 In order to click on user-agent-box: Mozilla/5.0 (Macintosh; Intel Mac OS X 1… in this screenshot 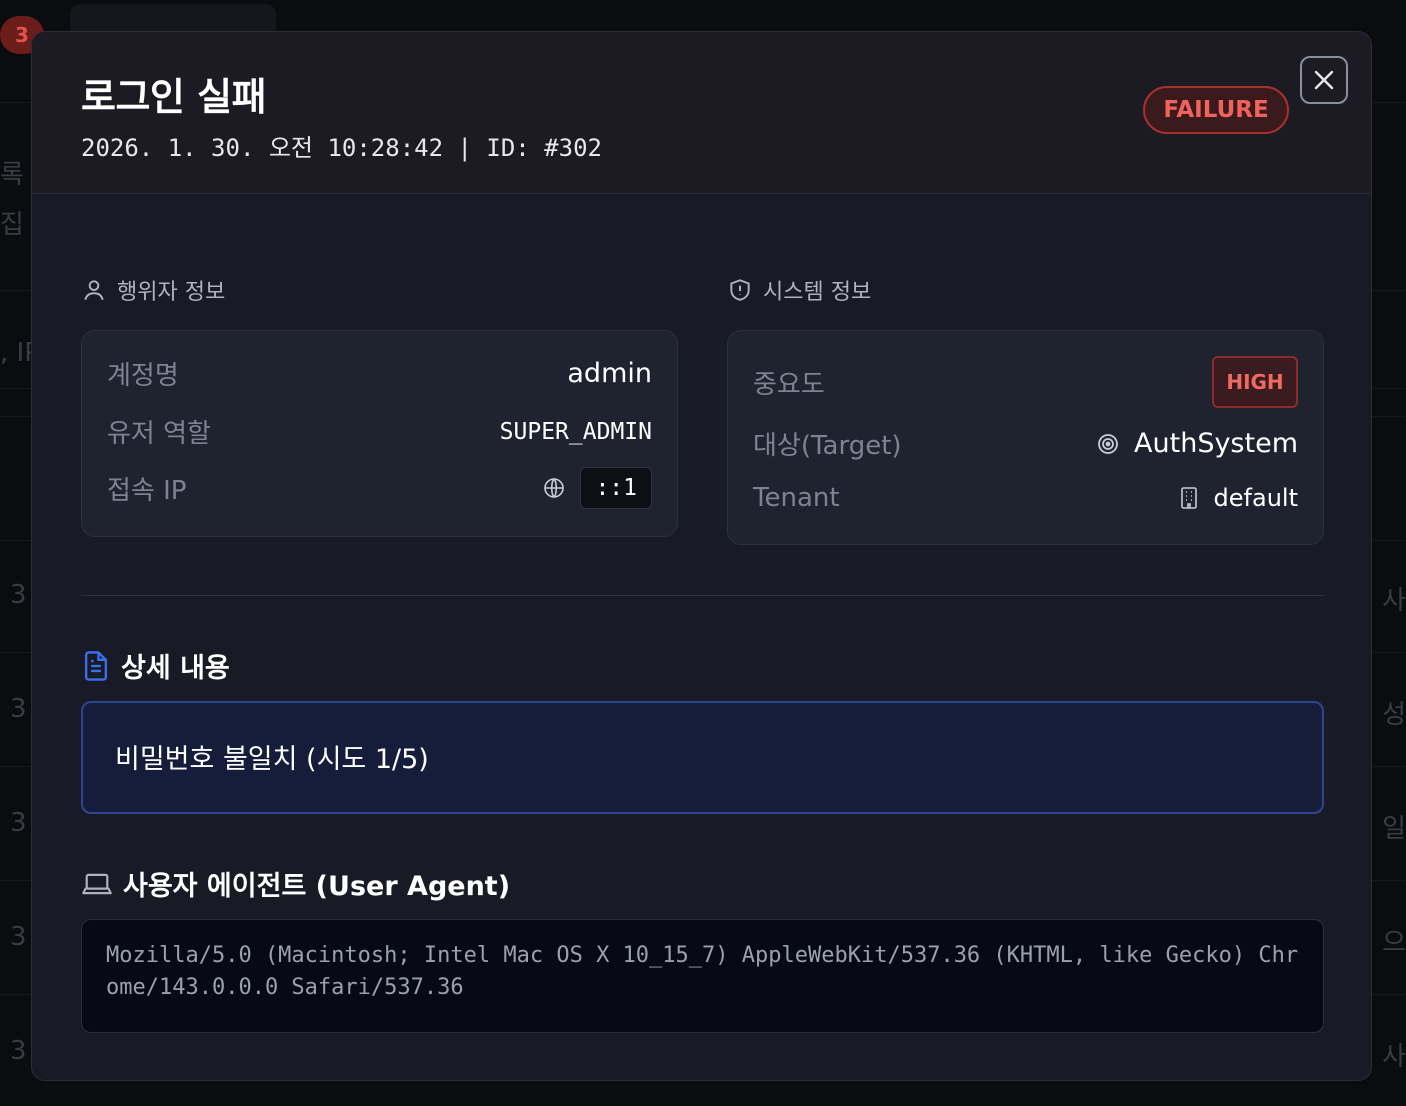, I will do `click(702, 976)`.